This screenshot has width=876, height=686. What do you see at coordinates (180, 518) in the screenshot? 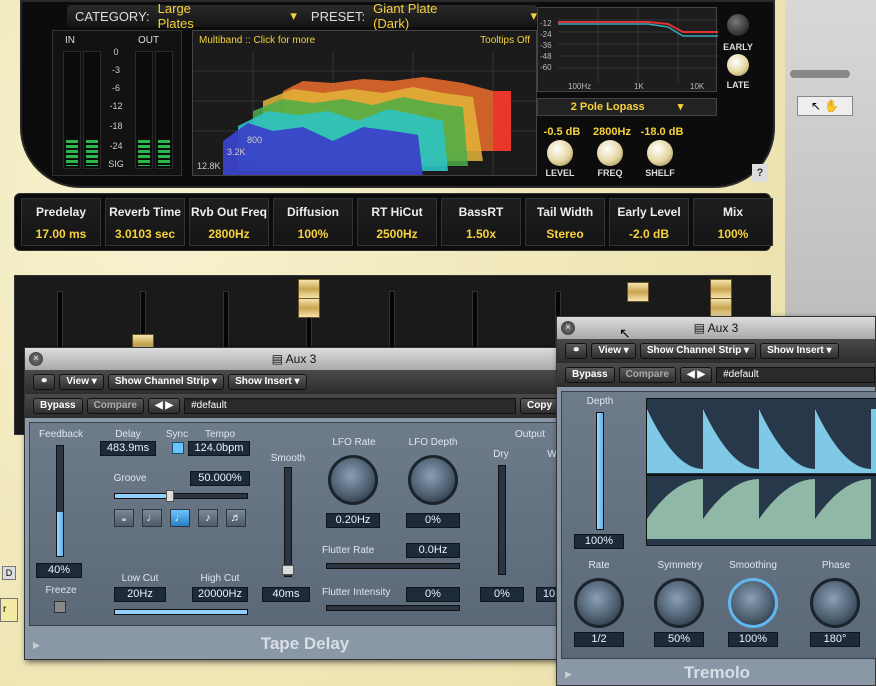
I see `quarter-note-icon: ♩` at bounding box center [180, 518].